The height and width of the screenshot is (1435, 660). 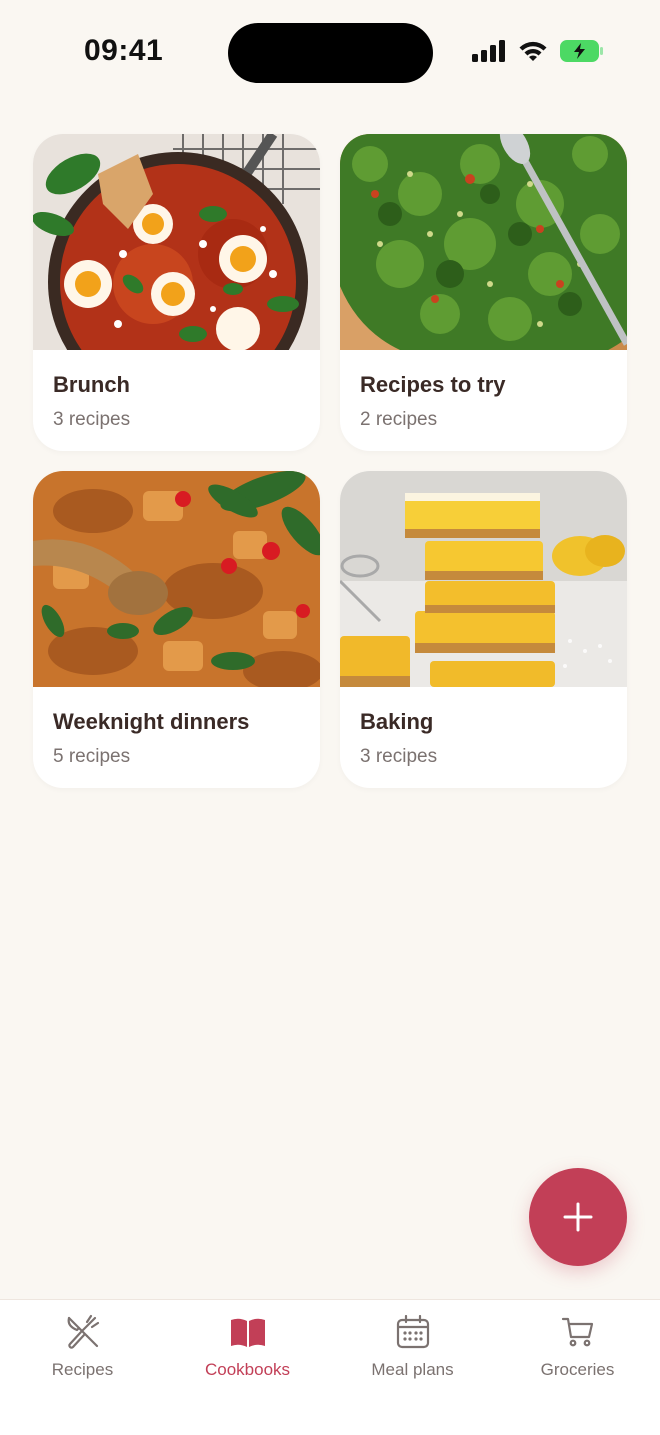 I want to click on cookbook-card-weeknight-dinners: Weeknight dinners 5 recipes, so click(x=176, y=629).